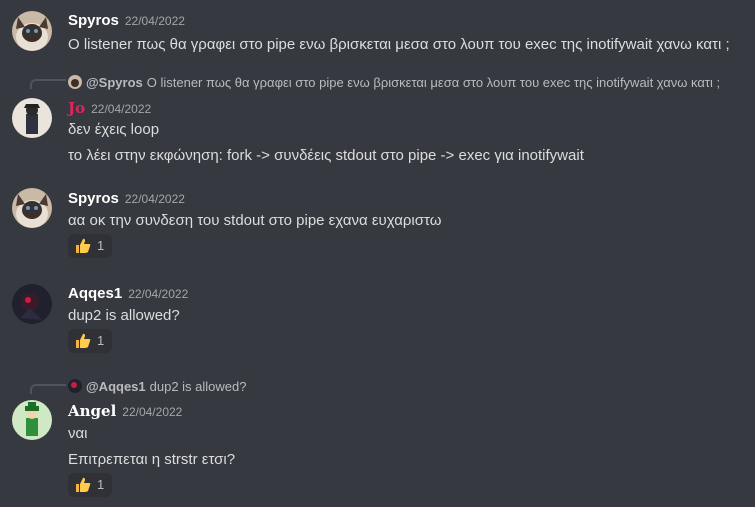 This screenshot has width=755, height=507. Describe the element at coordinates (116, 386) in the screenshot. I see `reply-author: @Aqqes1` at that location.